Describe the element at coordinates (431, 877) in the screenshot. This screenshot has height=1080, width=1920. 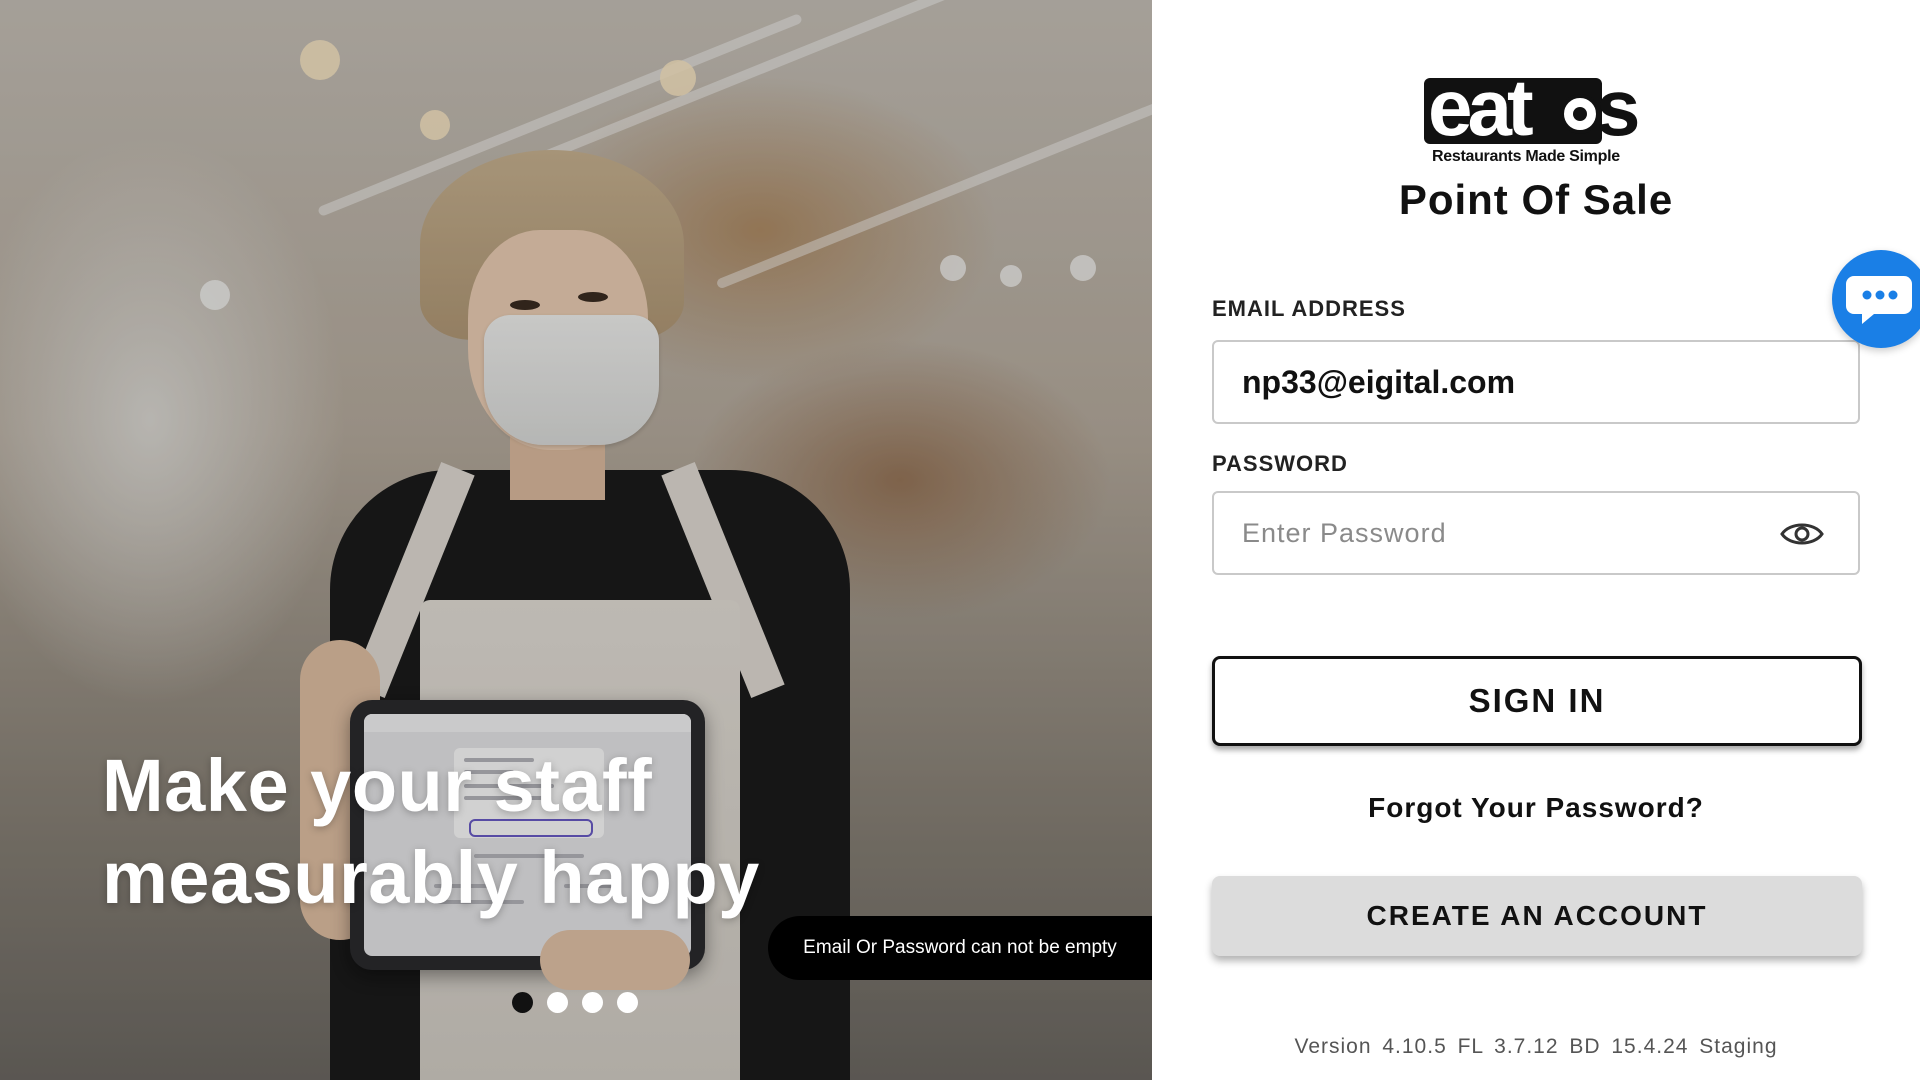
I see `hero-headline-line2: measurably happy` at that location.